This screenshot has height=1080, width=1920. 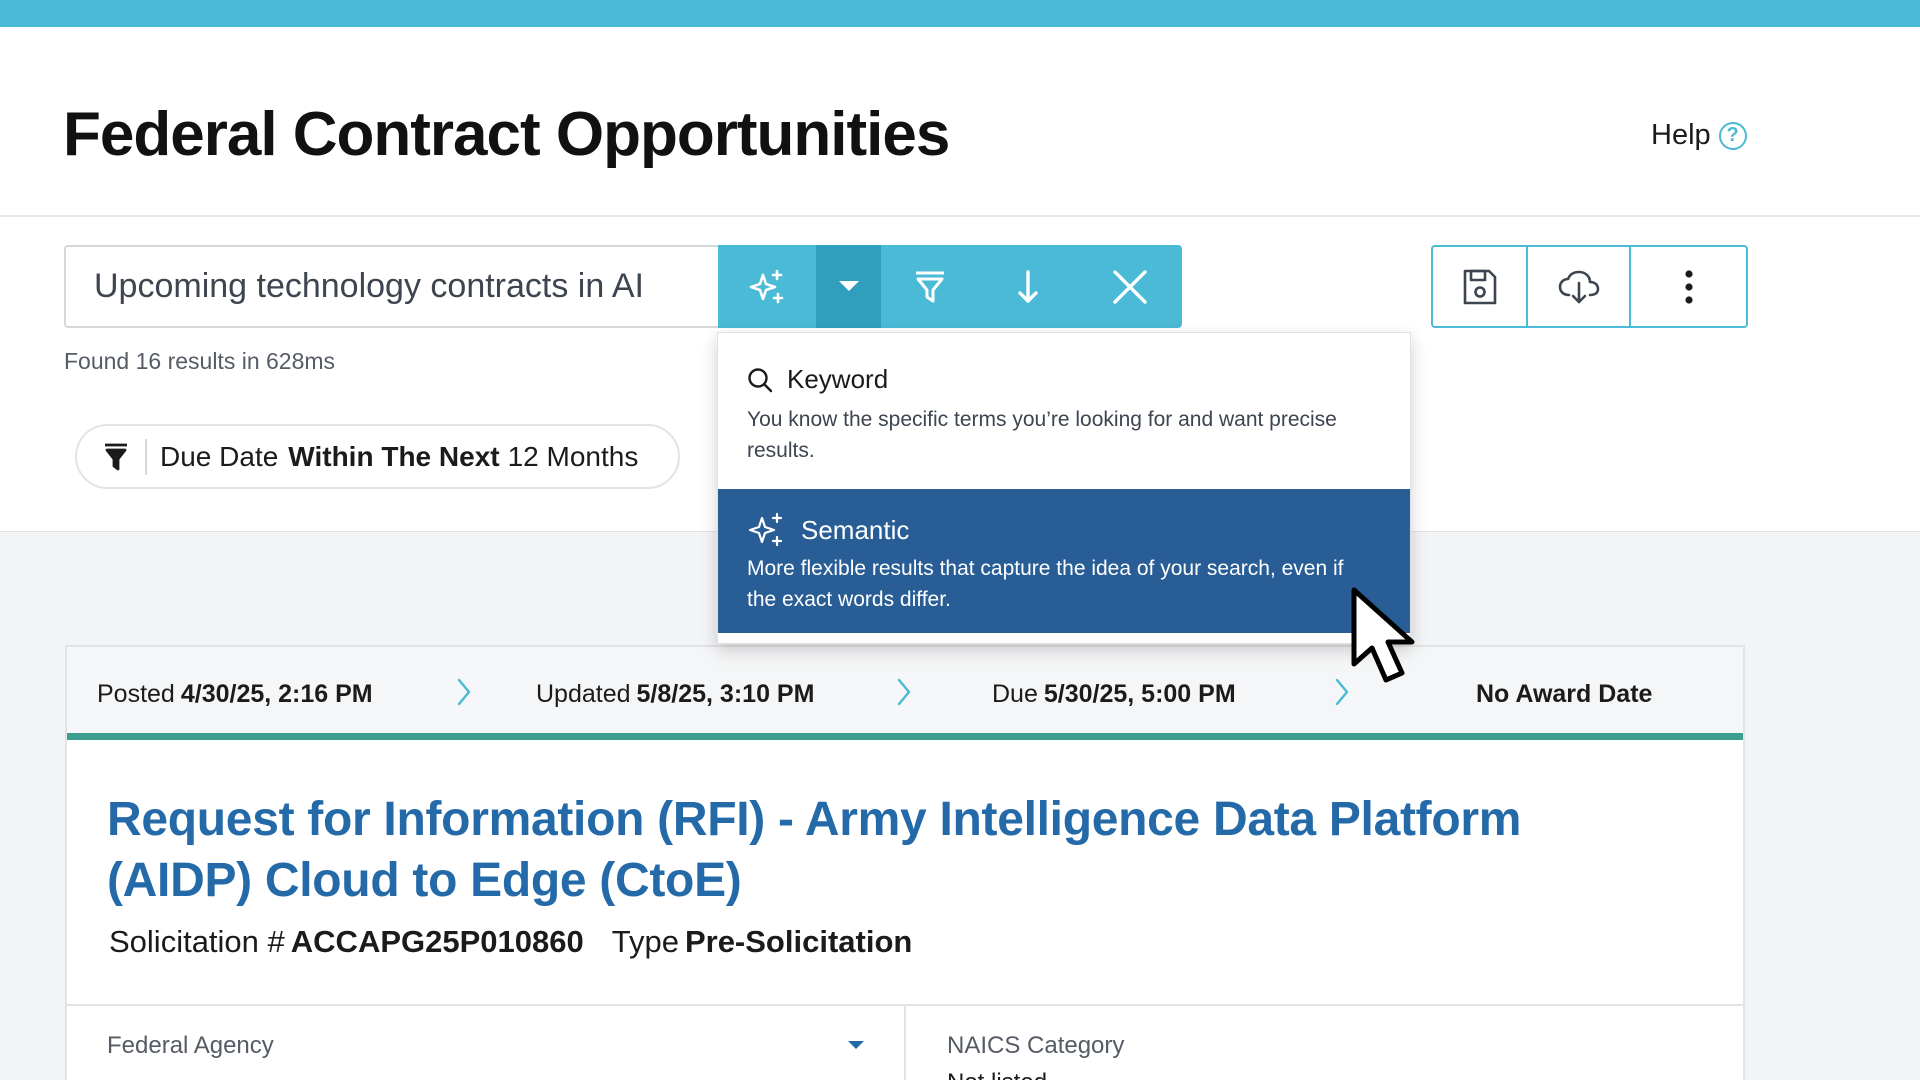 I want to click on option-label: Keyword, so click(x=838, y=379).